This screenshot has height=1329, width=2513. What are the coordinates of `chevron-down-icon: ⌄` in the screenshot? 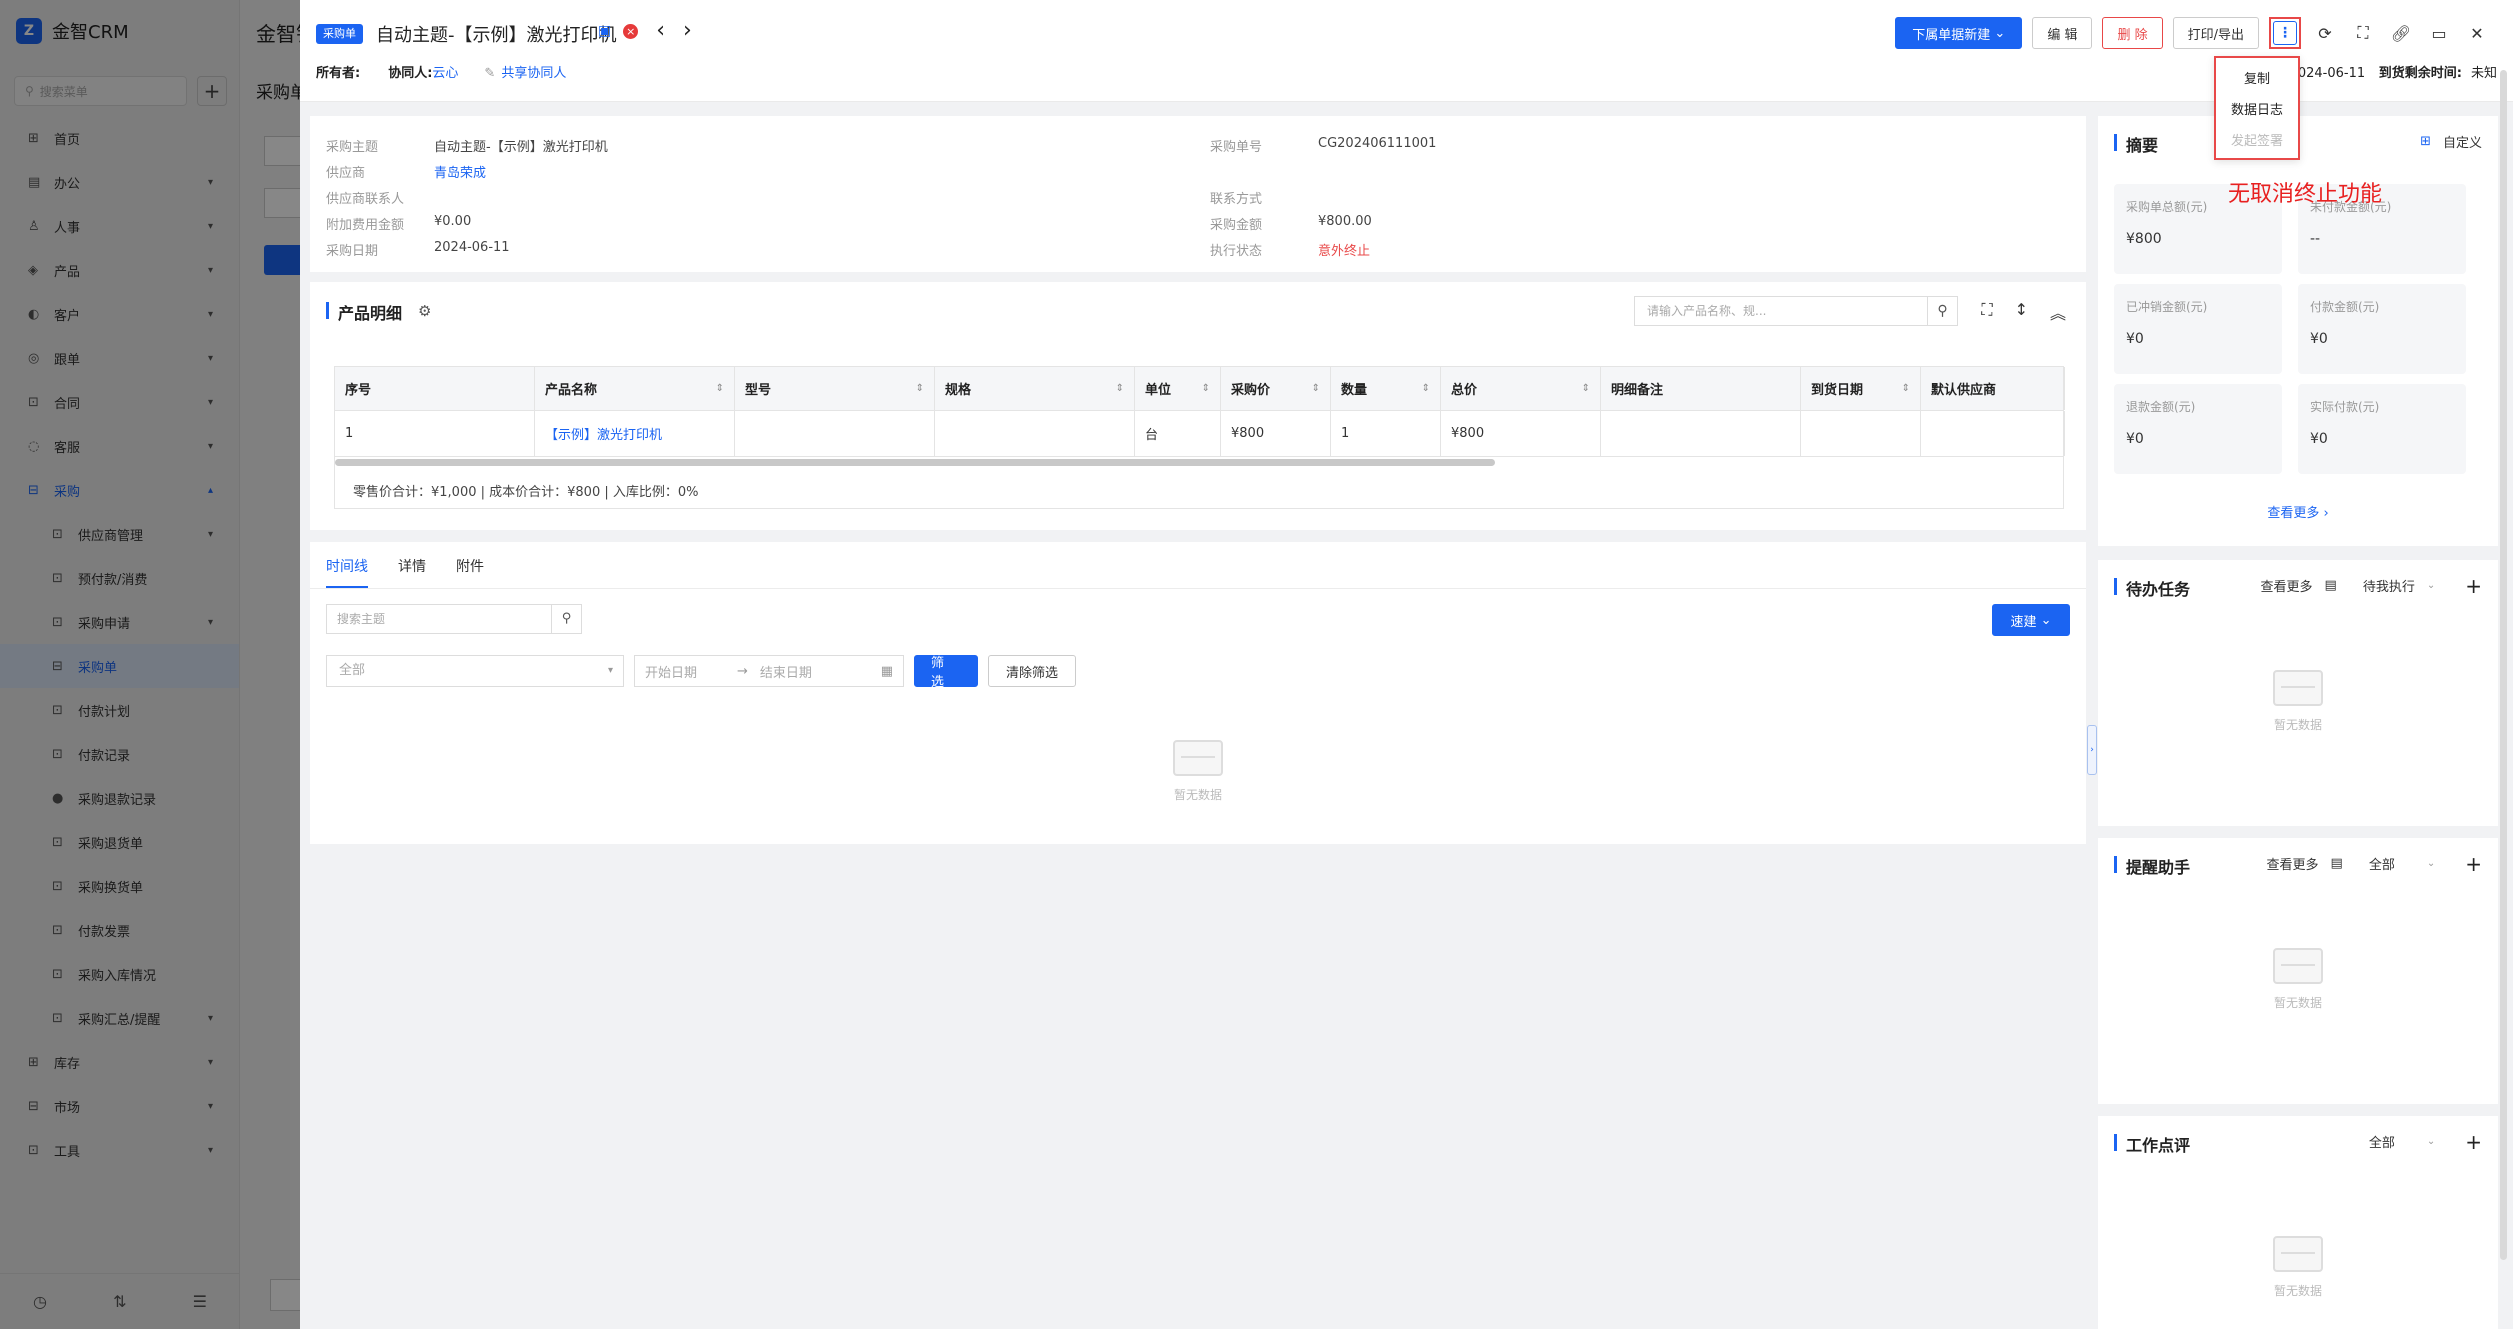 It's located at (2000, 33).